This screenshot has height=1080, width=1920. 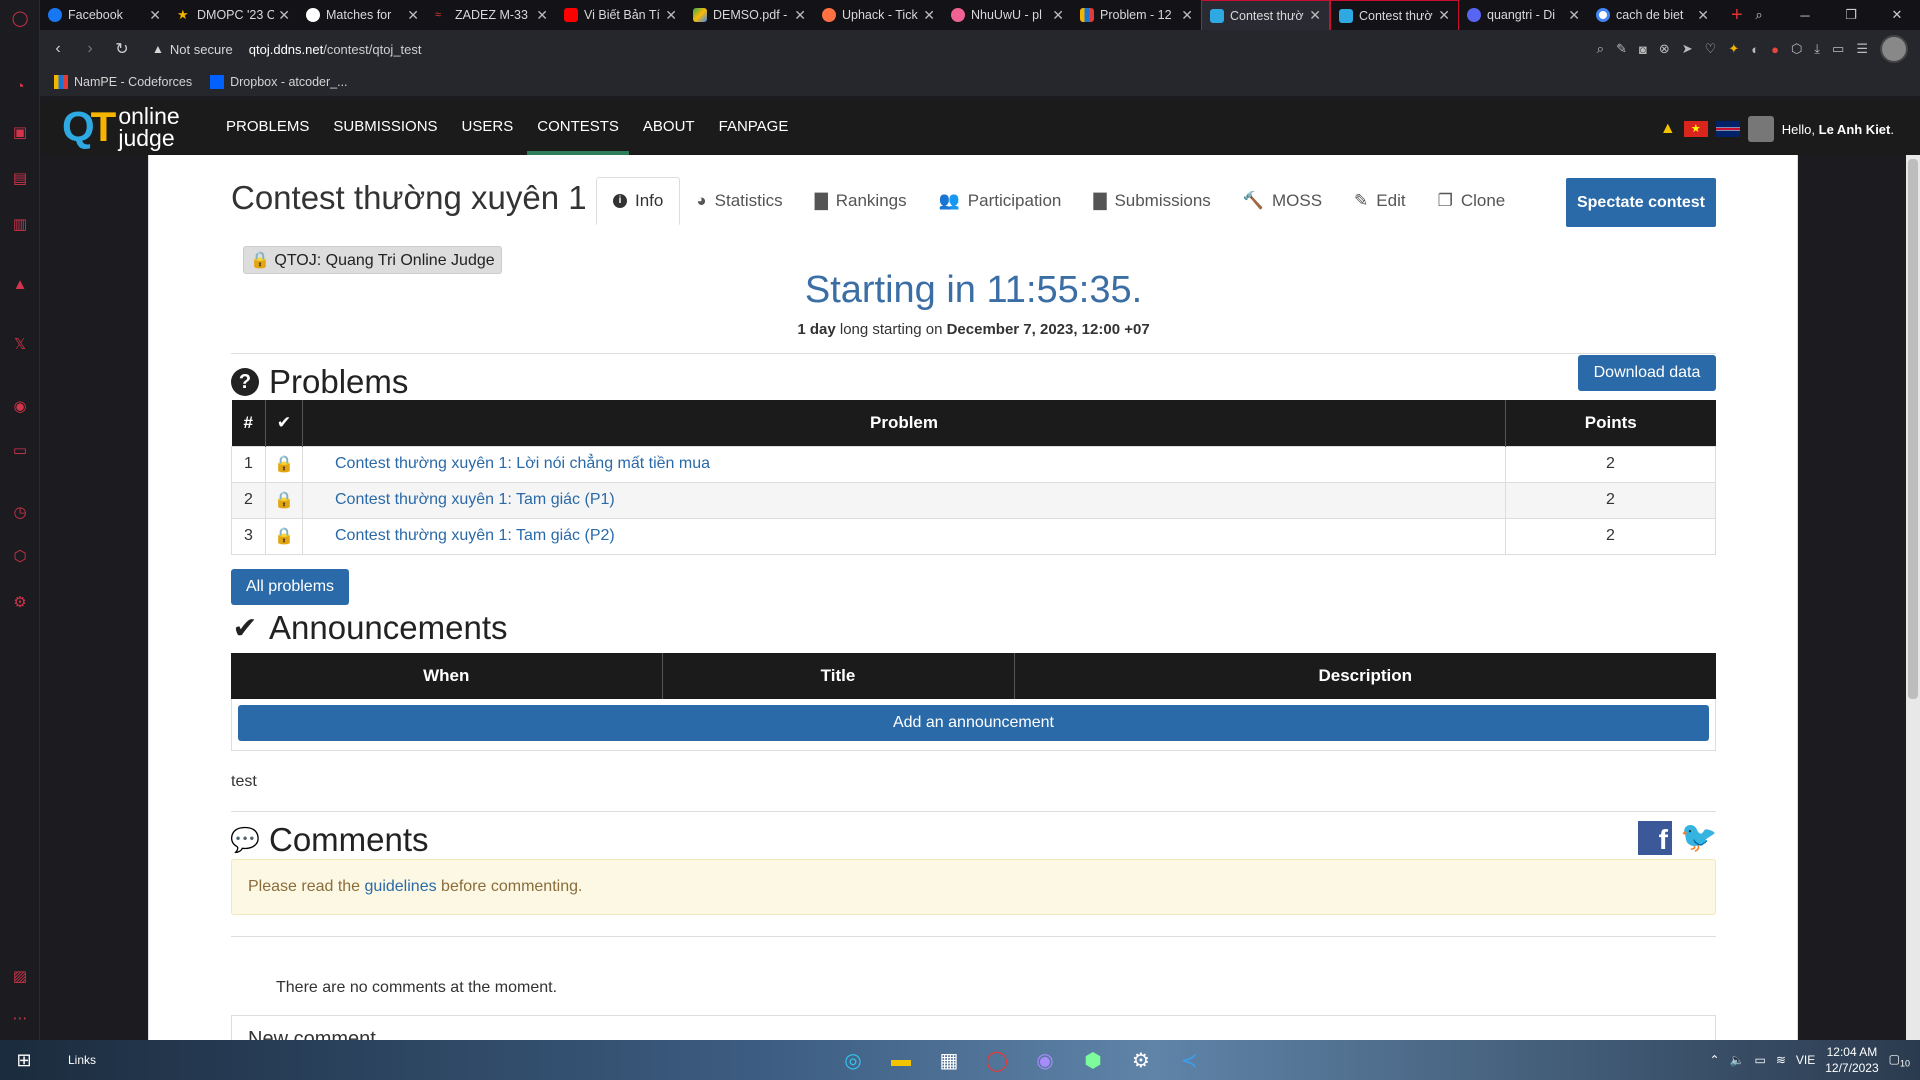 What do you see at coordinates (739, 201) in the screenshot?
I see `tab-statistics: ◕ Statistics` at bounding box center [739, 201].